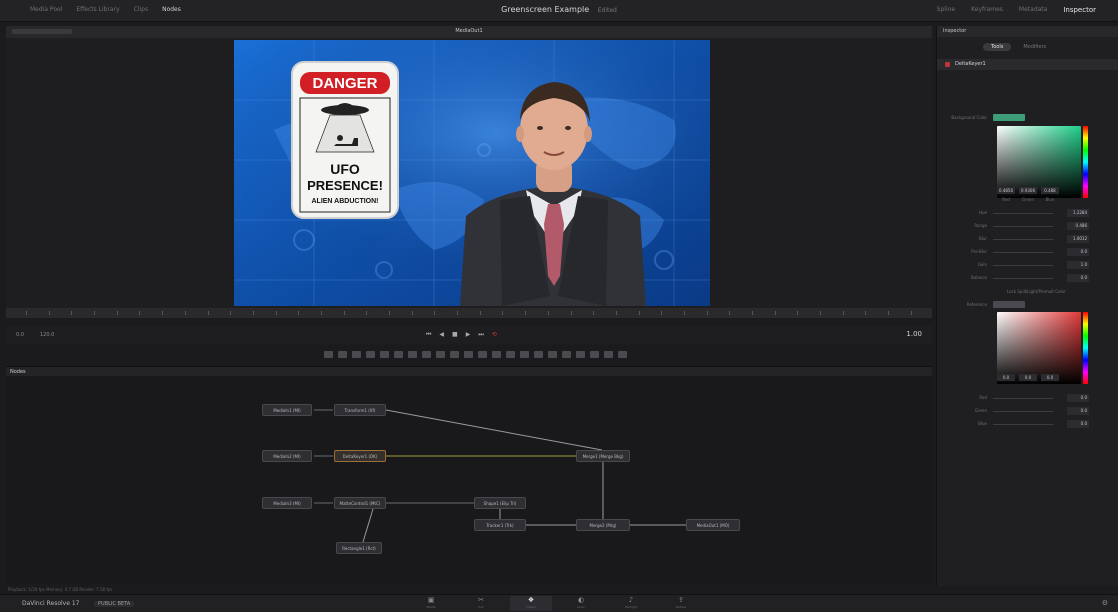  I want to click on param-row-hue: Hue 1.2284, so click(1028, 213).